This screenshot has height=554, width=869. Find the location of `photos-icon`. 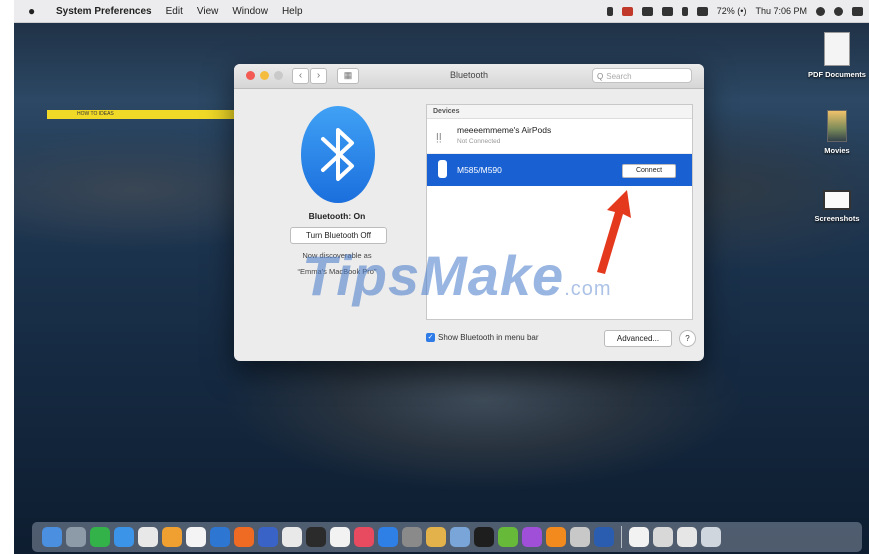

photos-icon is located at coordinates (148, 537).